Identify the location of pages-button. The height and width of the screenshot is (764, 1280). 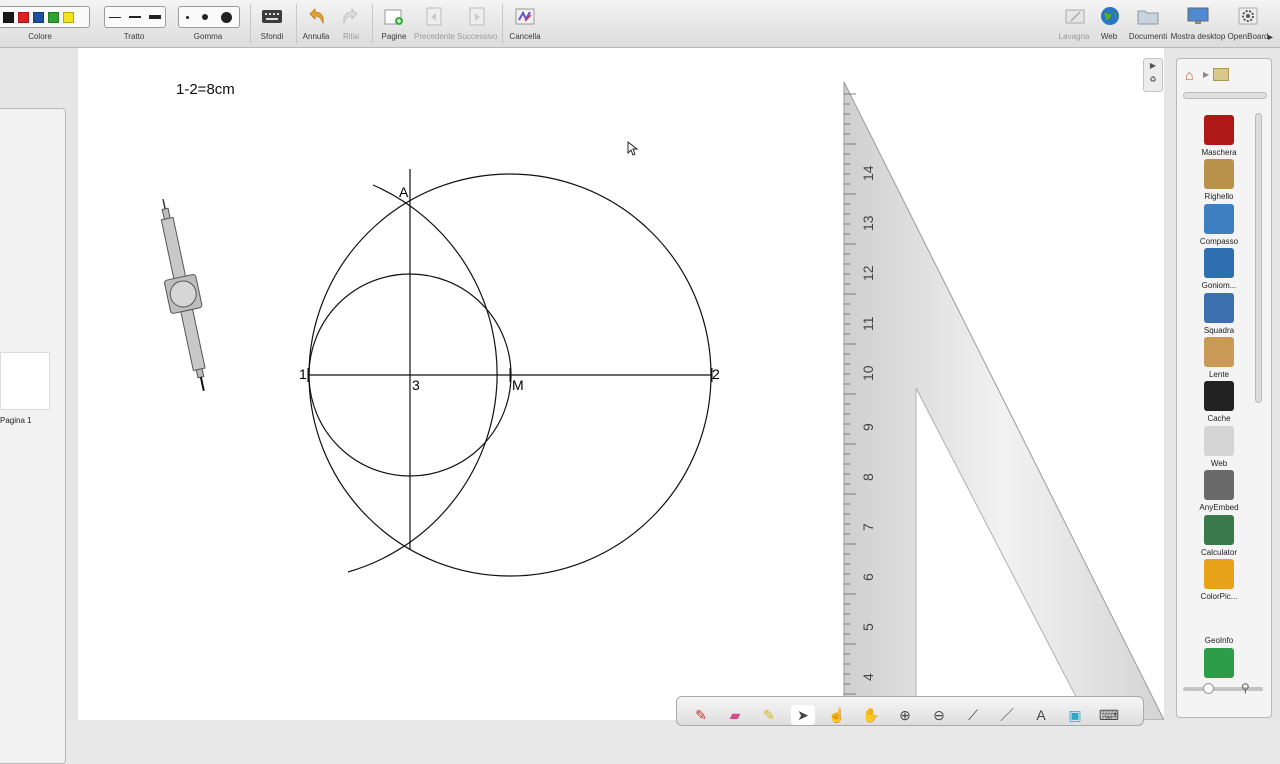
(394, 16).